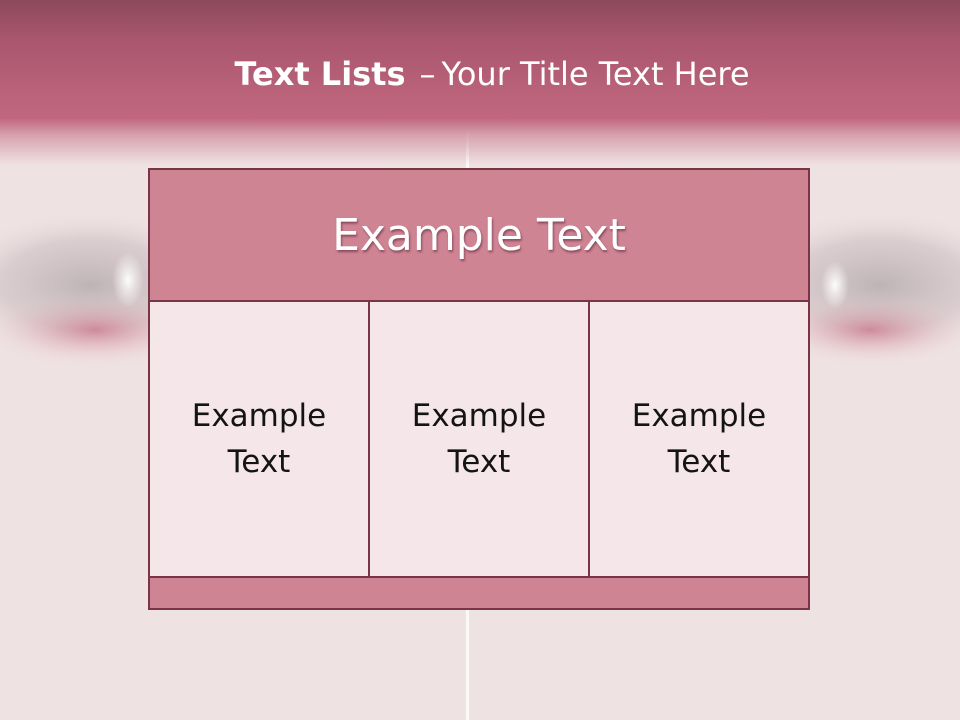 The height and width of the screenshot is (720, 960). I want to click on diagram-cell-1-text: Example Text, so click(259, 439).